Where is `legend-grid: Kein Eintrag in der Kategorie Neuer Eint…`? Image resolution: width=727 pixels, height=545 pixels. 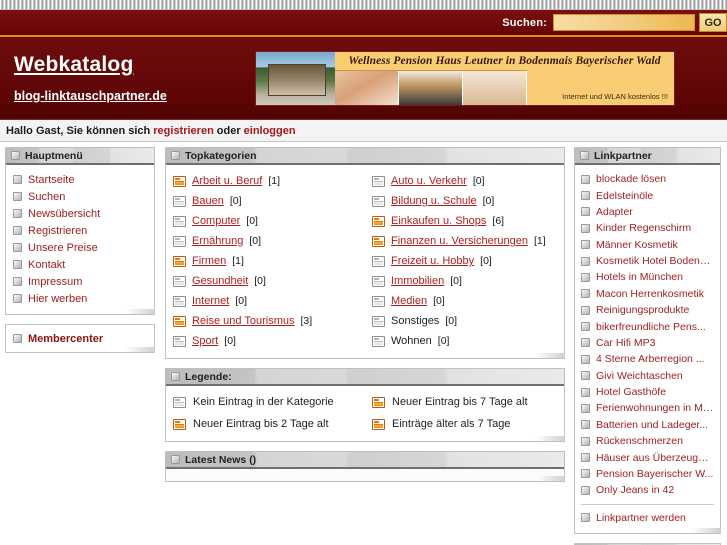 legend-grid: Kein Eintrag in der Kategorie Neuer Eint… is located at coordinates (365, 413).